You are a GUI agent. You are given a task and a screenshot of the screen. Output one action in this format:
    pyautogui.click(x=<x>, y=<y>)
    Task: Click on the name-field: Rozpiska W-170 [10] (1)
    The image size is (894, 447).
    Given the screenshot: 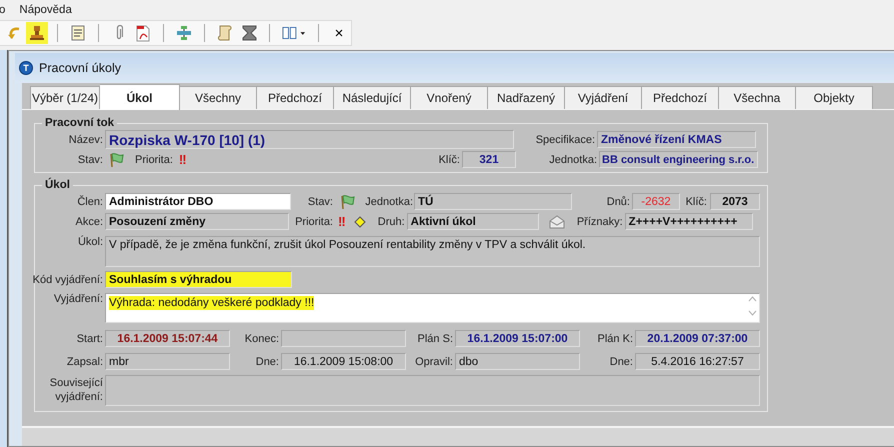 What is the action you would take?
    pyautogui.click(x=309, y=139)
    